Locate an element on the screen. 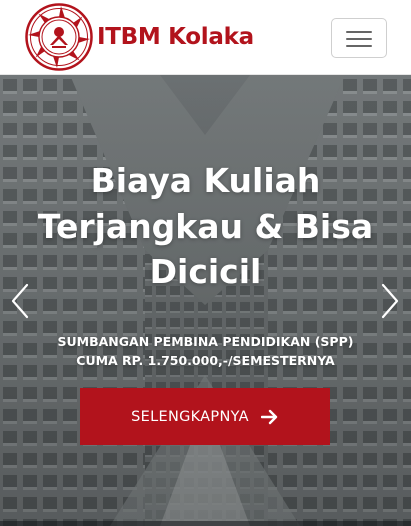  brand-link: ITBM Kolaka is located at coordinates (139, 37).